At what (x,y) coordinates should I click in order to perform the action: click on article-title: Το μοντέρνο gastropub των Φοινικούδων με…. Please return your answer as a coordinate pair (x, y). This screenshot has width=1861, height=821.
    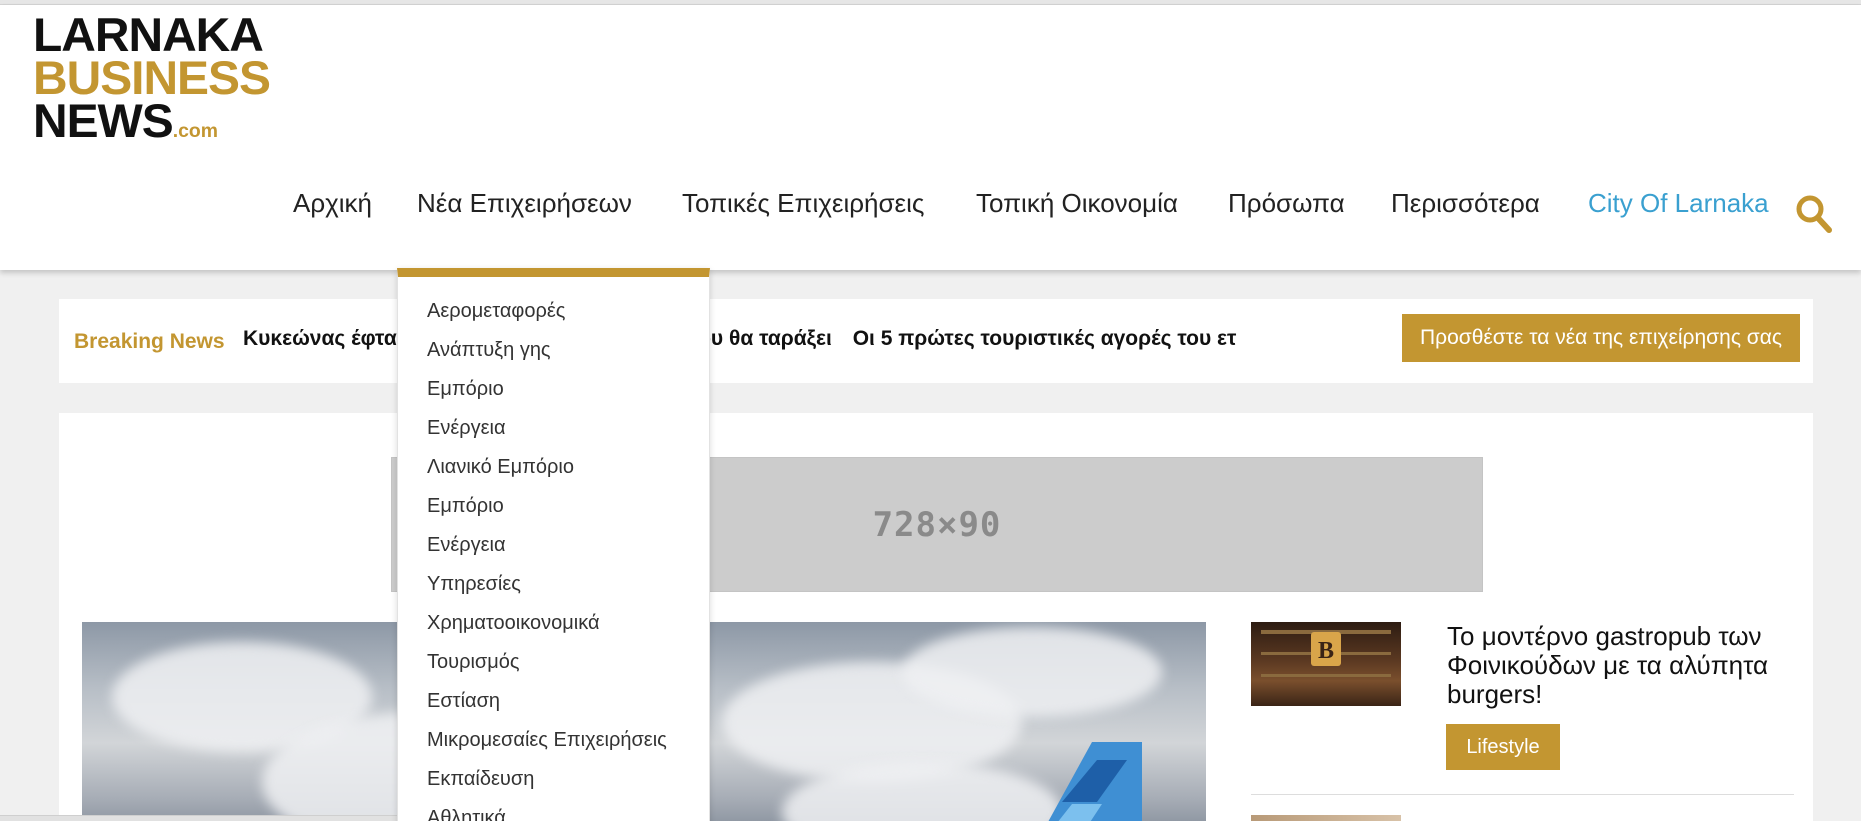
    Looking at the image, I should click on (1627, 665).